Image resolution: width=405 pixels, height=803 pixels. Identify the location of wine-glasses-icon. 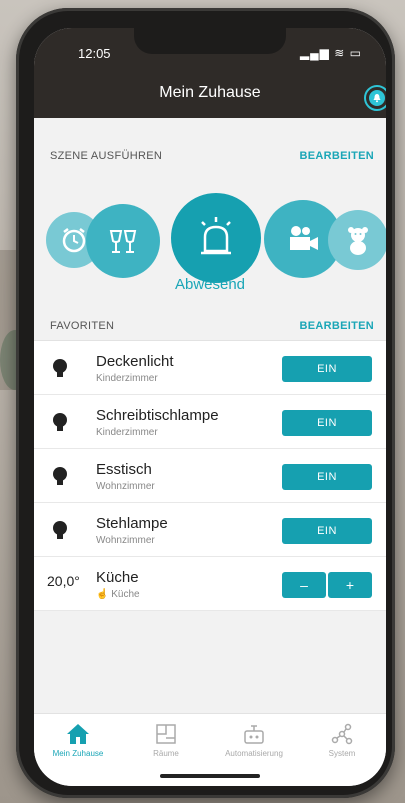
(123, 241).